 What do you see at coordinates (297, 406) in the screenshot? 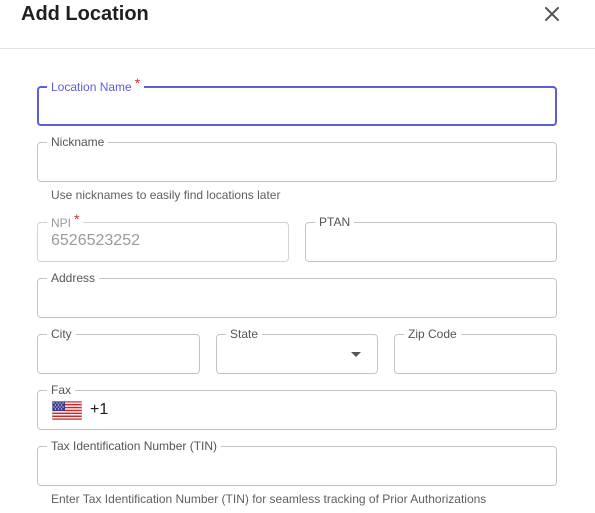
I see `fax-field: Fax +1` at bounding box center [297, 406].